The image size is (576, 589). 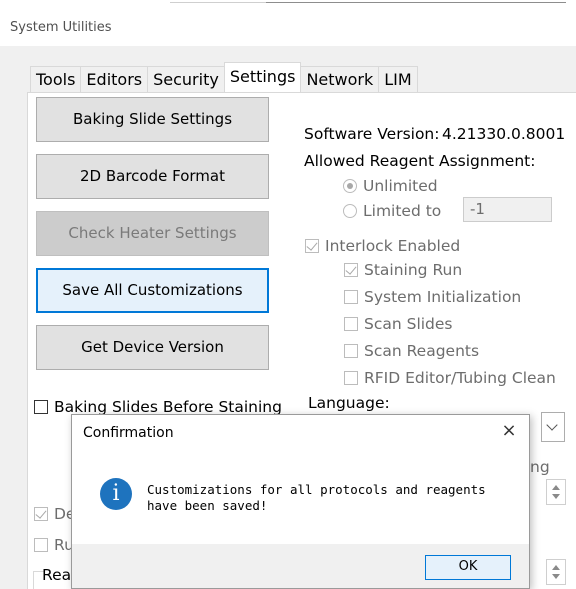 I want to click on limit-value-input: -1, so click(x=507, y=209).